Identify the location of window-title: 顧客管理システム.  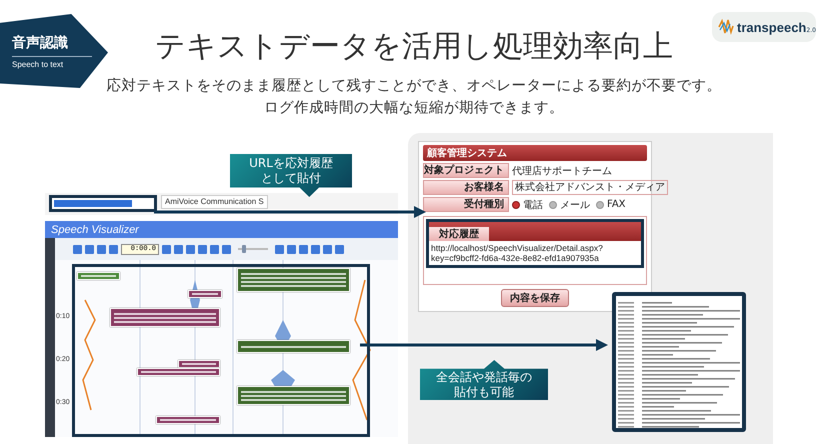
(535, 153).